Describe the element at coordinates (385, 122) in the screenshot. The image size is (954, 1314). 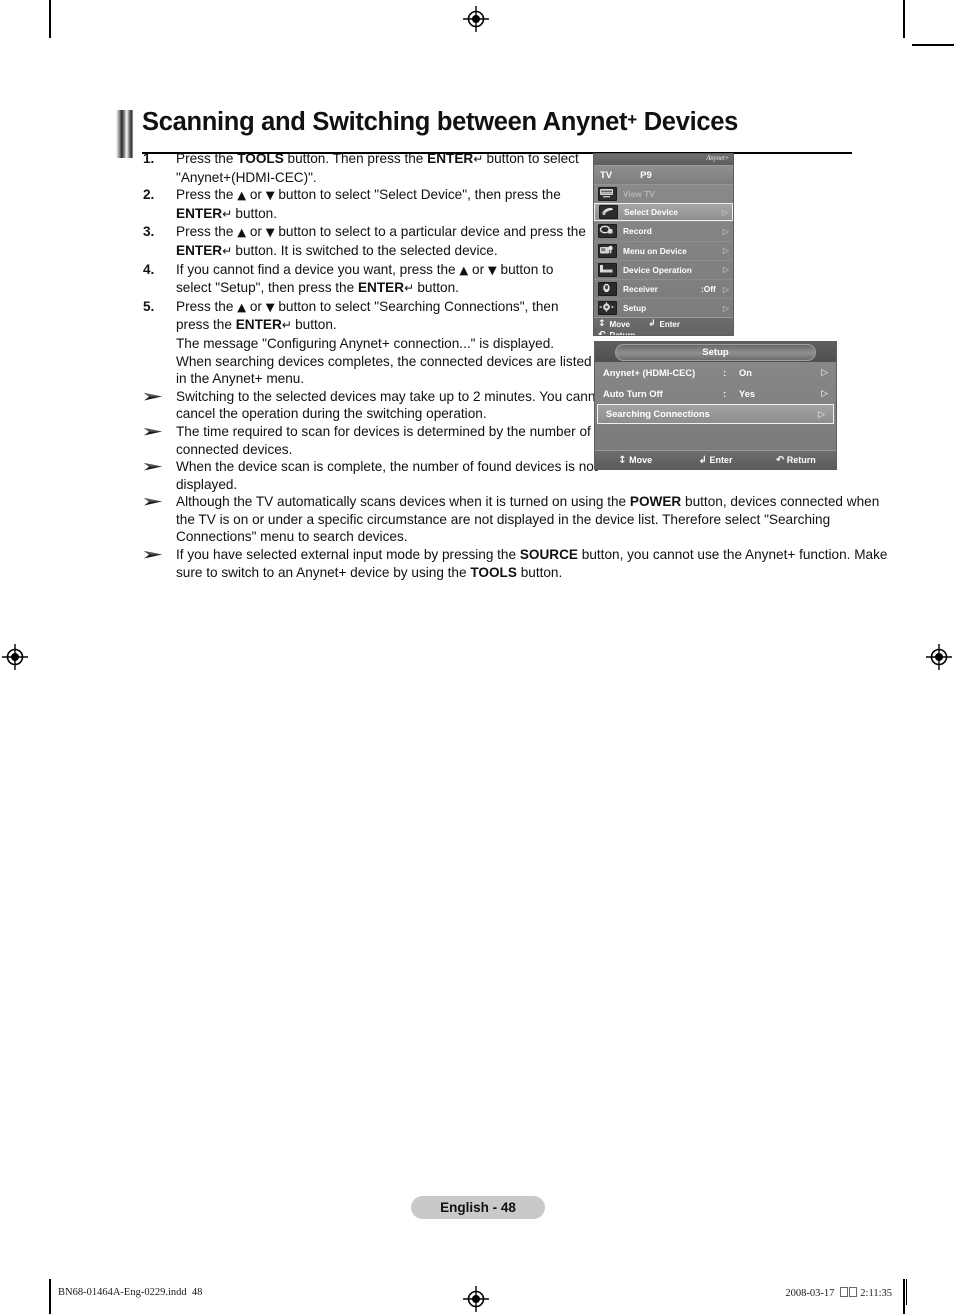
I see `page-title-main: Scanning and Switching between Anynet` at that location.